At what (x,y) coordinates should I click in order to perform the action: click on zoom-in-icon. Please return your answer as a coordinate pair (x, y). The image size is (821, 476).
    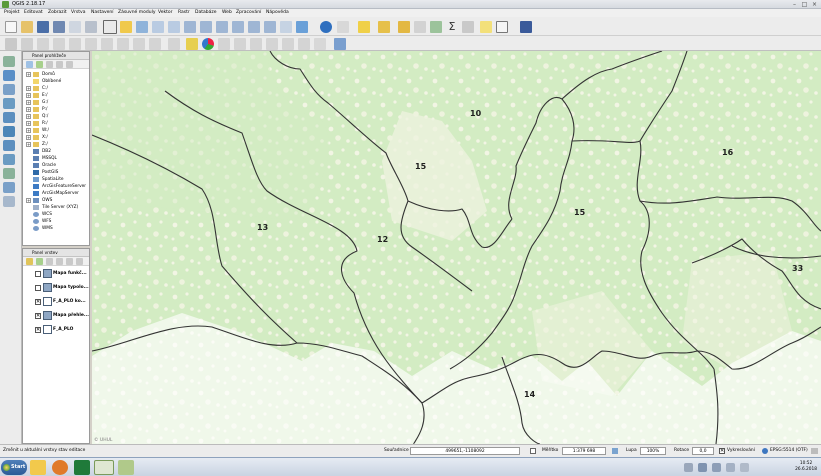
    Looking at the image, I should click on (158, 27).